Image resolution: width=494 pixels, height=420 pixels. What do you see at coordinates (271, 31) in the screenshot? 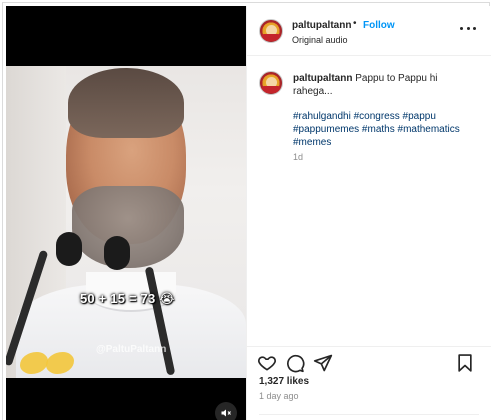
I see `avatar` at bounding box center [271, 31].